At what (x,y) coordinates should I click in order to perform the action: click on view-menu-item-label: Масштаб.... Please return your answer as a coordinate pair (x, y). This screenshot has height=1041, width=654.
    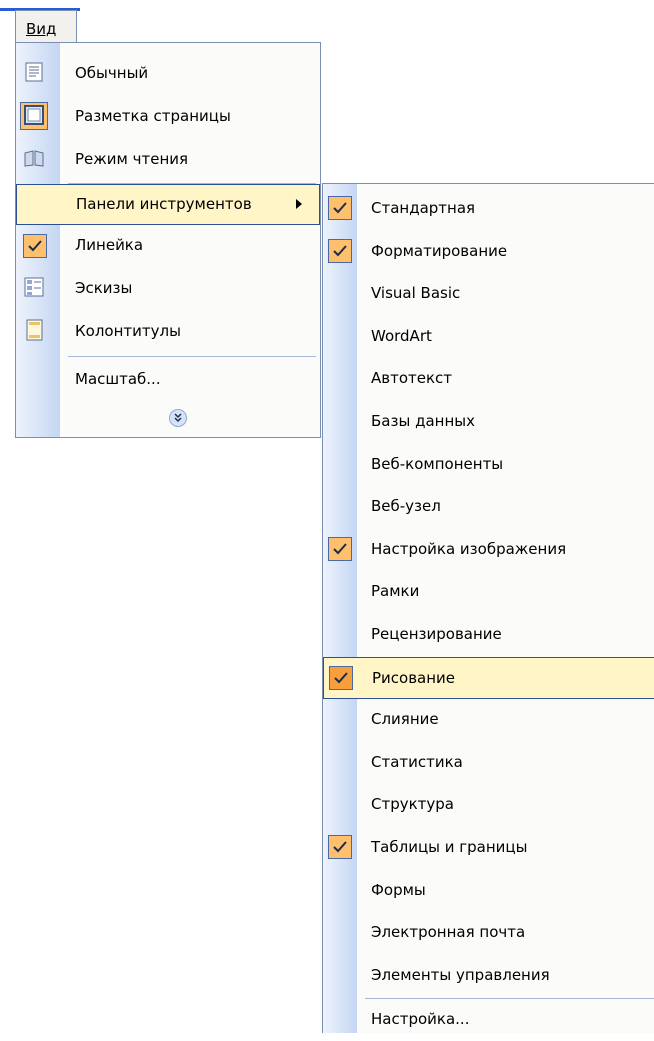
    Looking at the image, I should click on (118, 379).